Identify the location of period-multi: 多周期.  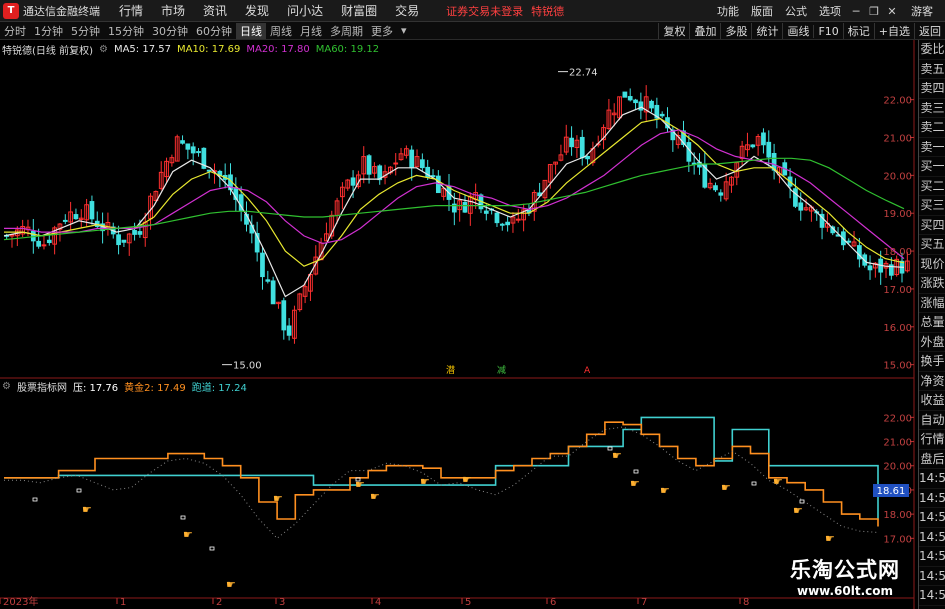
(346, 31).